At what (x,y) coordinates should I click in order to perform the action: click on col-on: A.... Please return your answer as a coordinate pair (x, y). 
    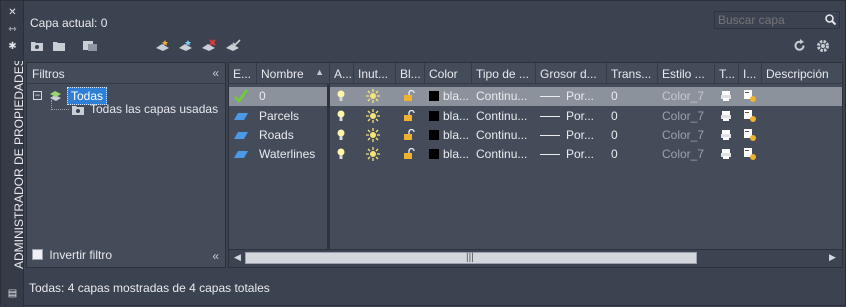
    Looking at the image, I should click on (342, 73).